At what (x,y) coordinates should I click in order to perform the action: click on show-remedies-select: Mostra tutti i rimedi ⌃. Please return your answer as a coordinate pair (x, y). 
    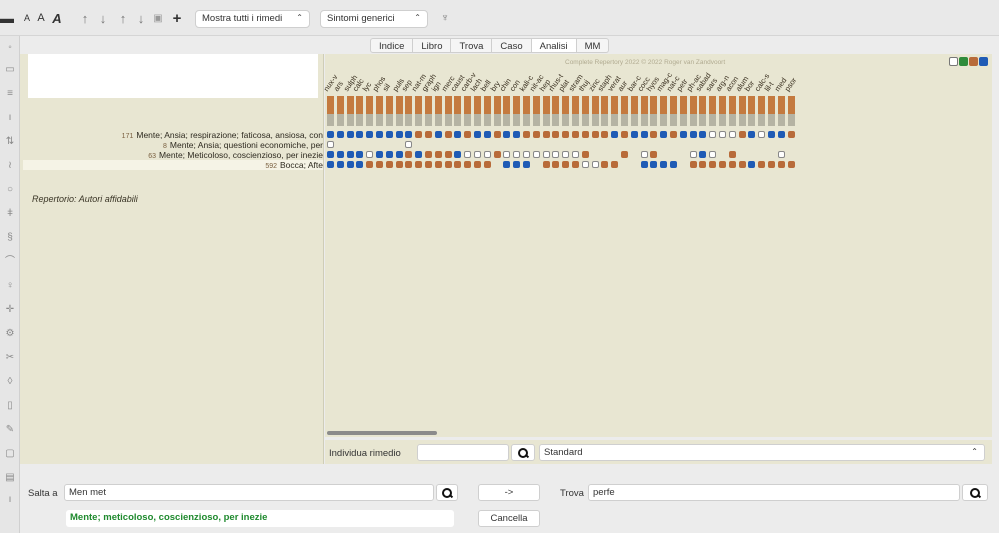
    Looking at the image, I should click on (252, 19).